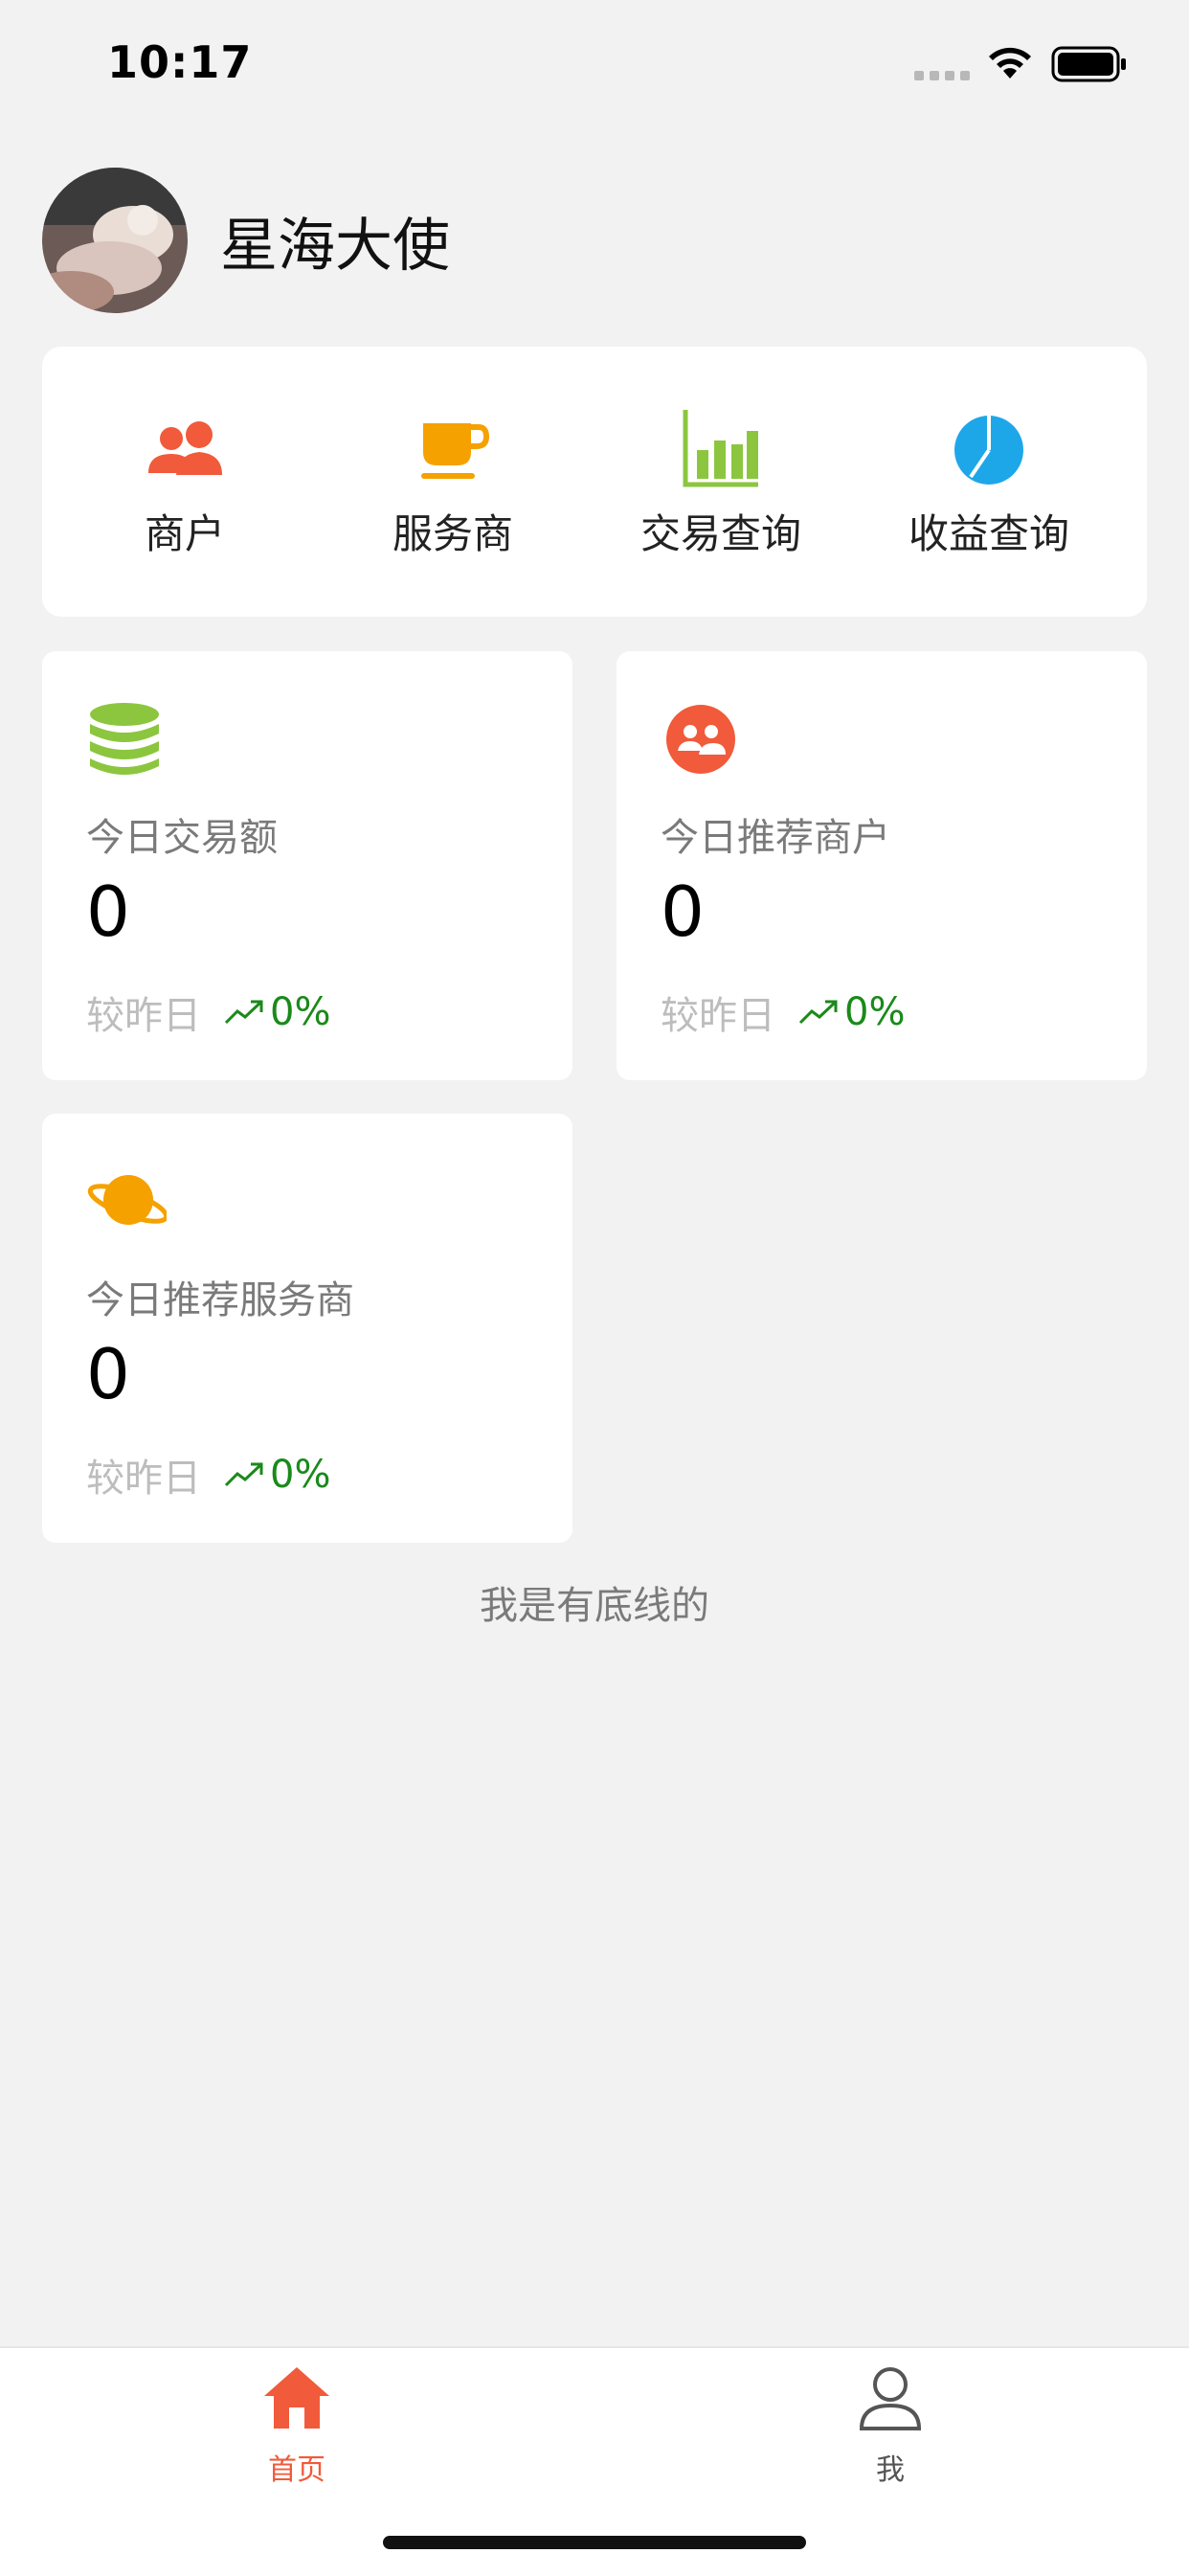  What do you see at coordinates (452, 533) in the screenshot?
I see `menu-label: 服务商` at bounding box center [452, 533].